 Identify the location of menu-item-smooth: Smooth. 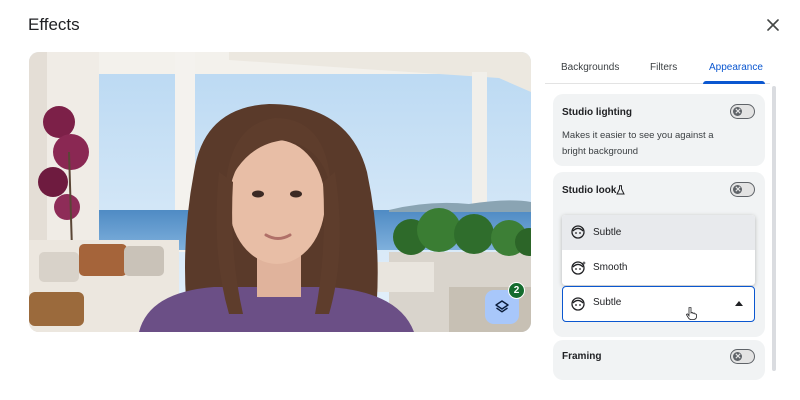
(658, 267).